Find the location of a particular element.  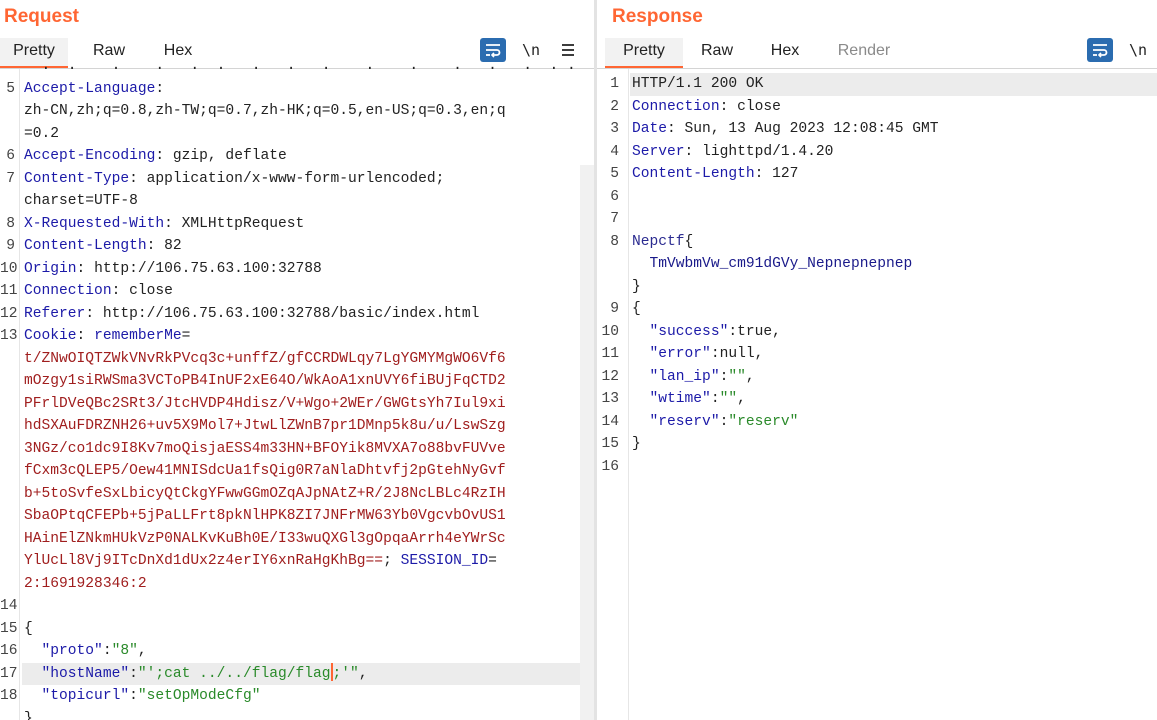

line-text: charset=UTF-8 is located at coordinates (81, 201).